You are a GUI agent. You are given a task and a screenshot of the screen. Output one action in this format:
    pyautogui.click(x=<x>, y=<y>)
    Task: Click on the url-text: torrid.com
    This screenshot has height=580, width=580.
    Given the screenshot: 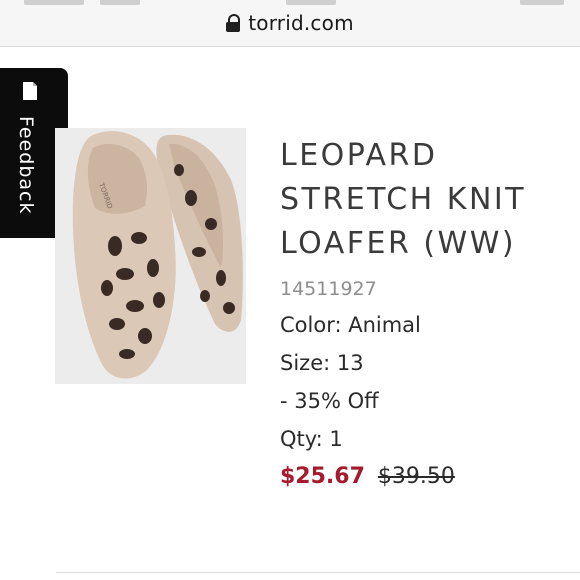 What is the action you would take?
    pyautogui.click(x=301, y=23)
    